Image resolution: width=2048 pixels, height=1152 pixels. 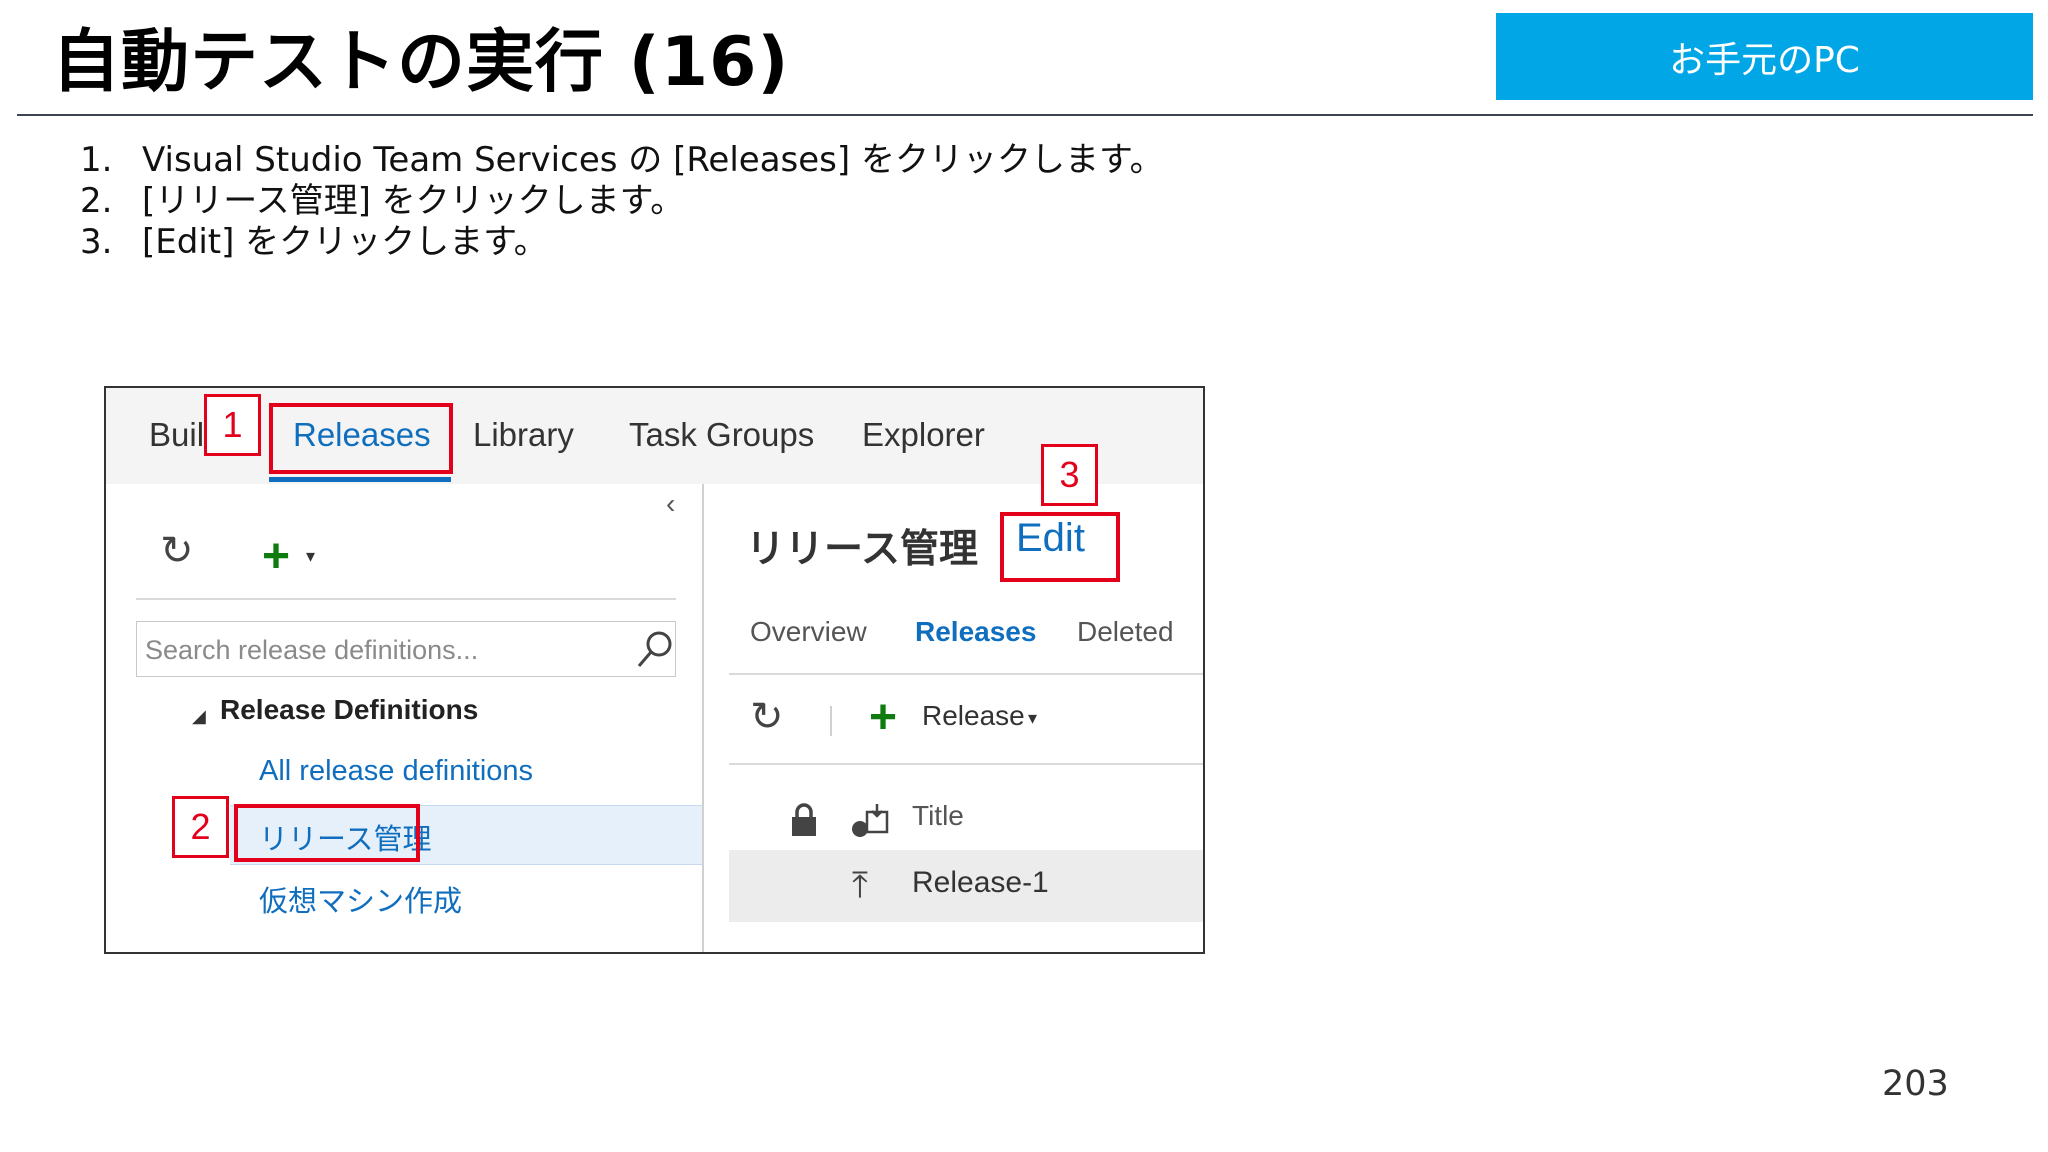 What do you see at coordinates (973, 716) in the screenshot?
I see `new-release-button: Release` at bounding box center [973, 716].